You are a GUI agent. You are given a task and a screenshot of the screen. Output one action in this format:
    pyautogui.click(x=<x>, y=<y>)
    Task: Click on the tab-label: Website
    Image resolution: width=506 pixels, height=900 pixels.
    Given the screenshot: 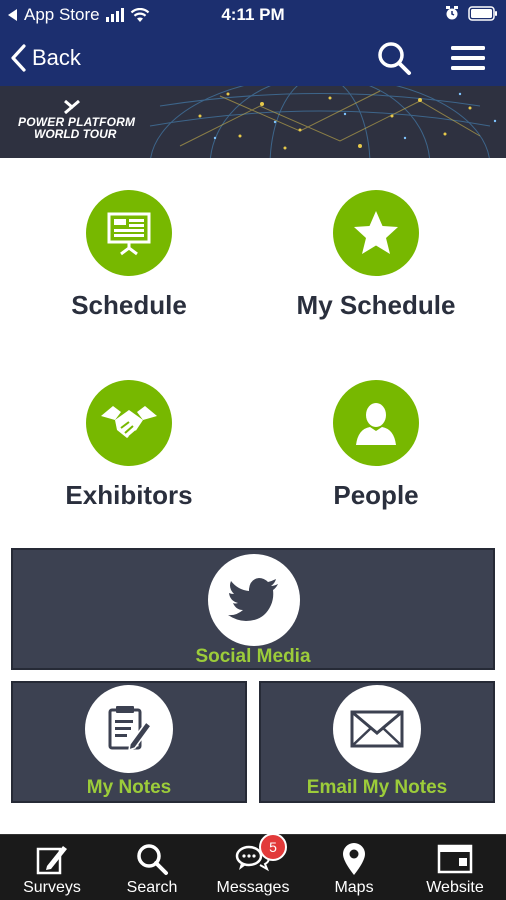 What is the action you would take?
    pyautogui.click(x=455, y=887)
    